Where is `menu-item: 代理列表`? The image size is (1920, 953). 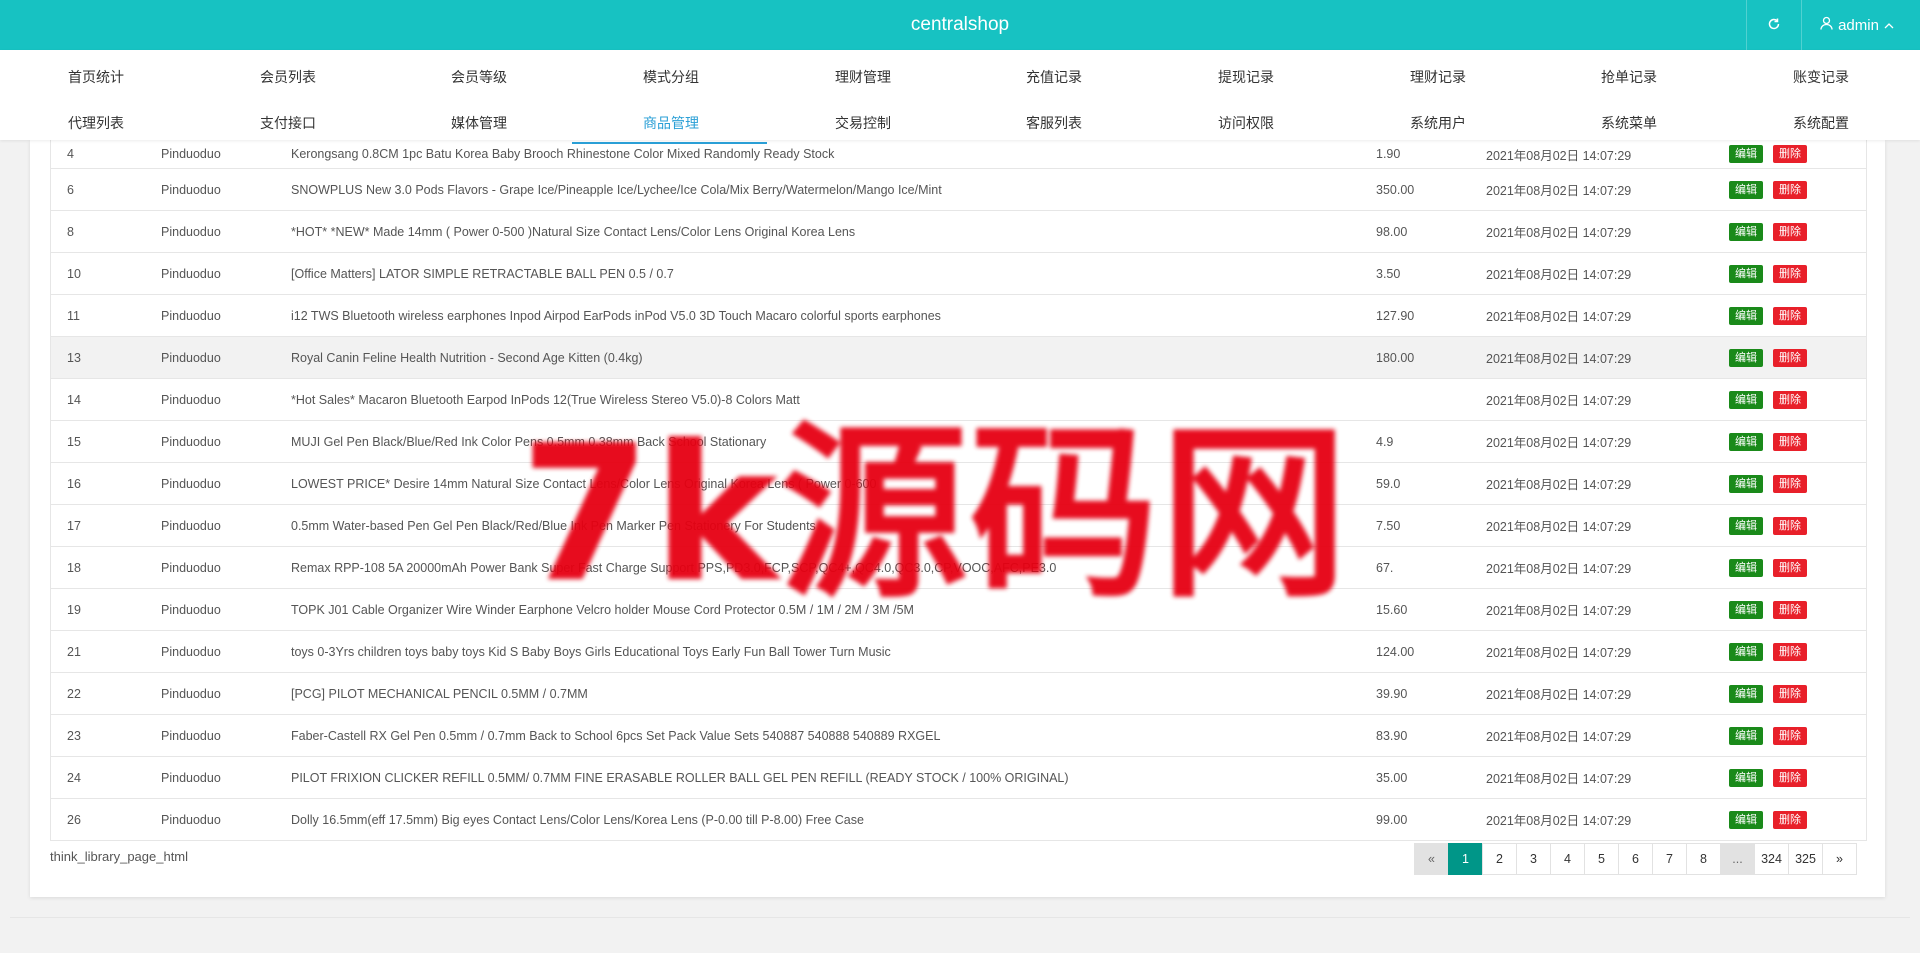 menu-item: 代理列表 is located at coordinates (96, 123).